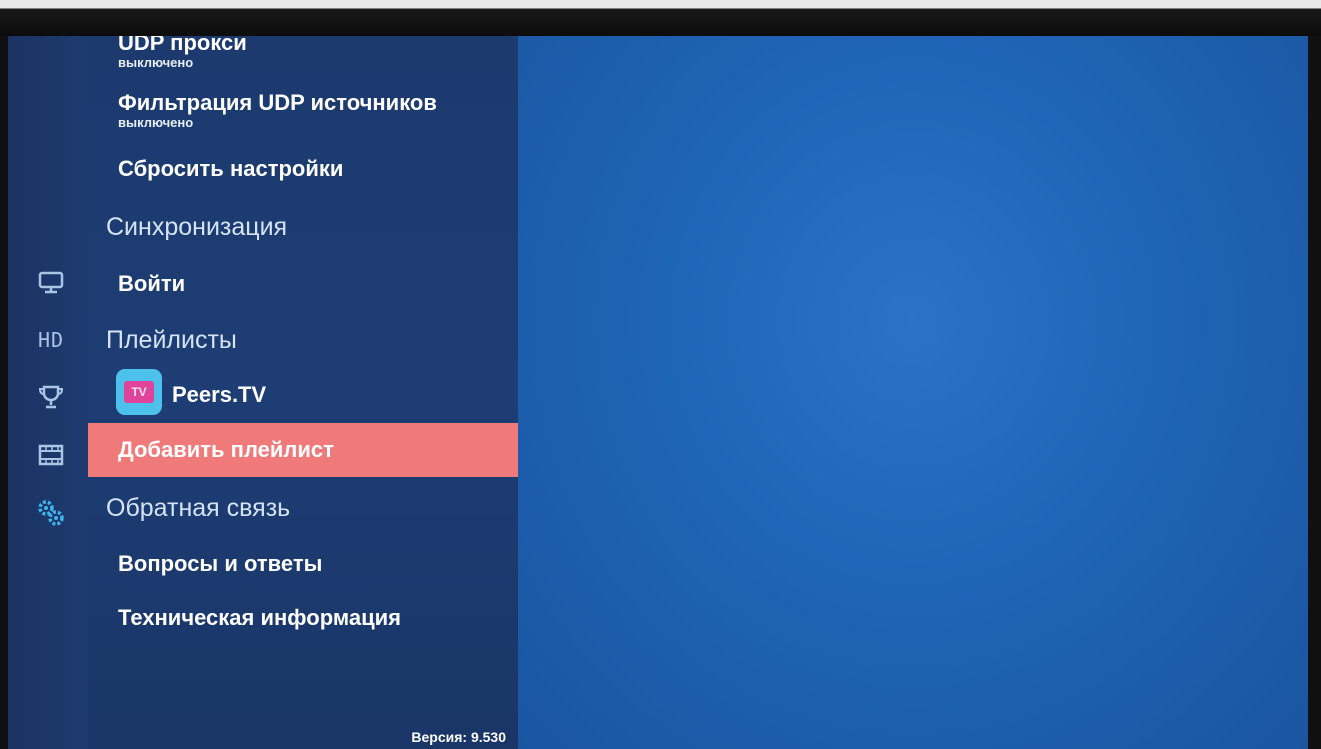  What do you see at coordinates (303, 52) in the screenshot?
I see `menu-item-udp-proxy: UDP прокси выключено` at bounding box center [303, 52].